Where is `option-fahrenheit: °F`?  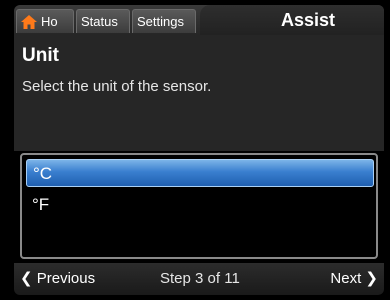
option-fahrenheit: °F is located at coordinates (200, 205).